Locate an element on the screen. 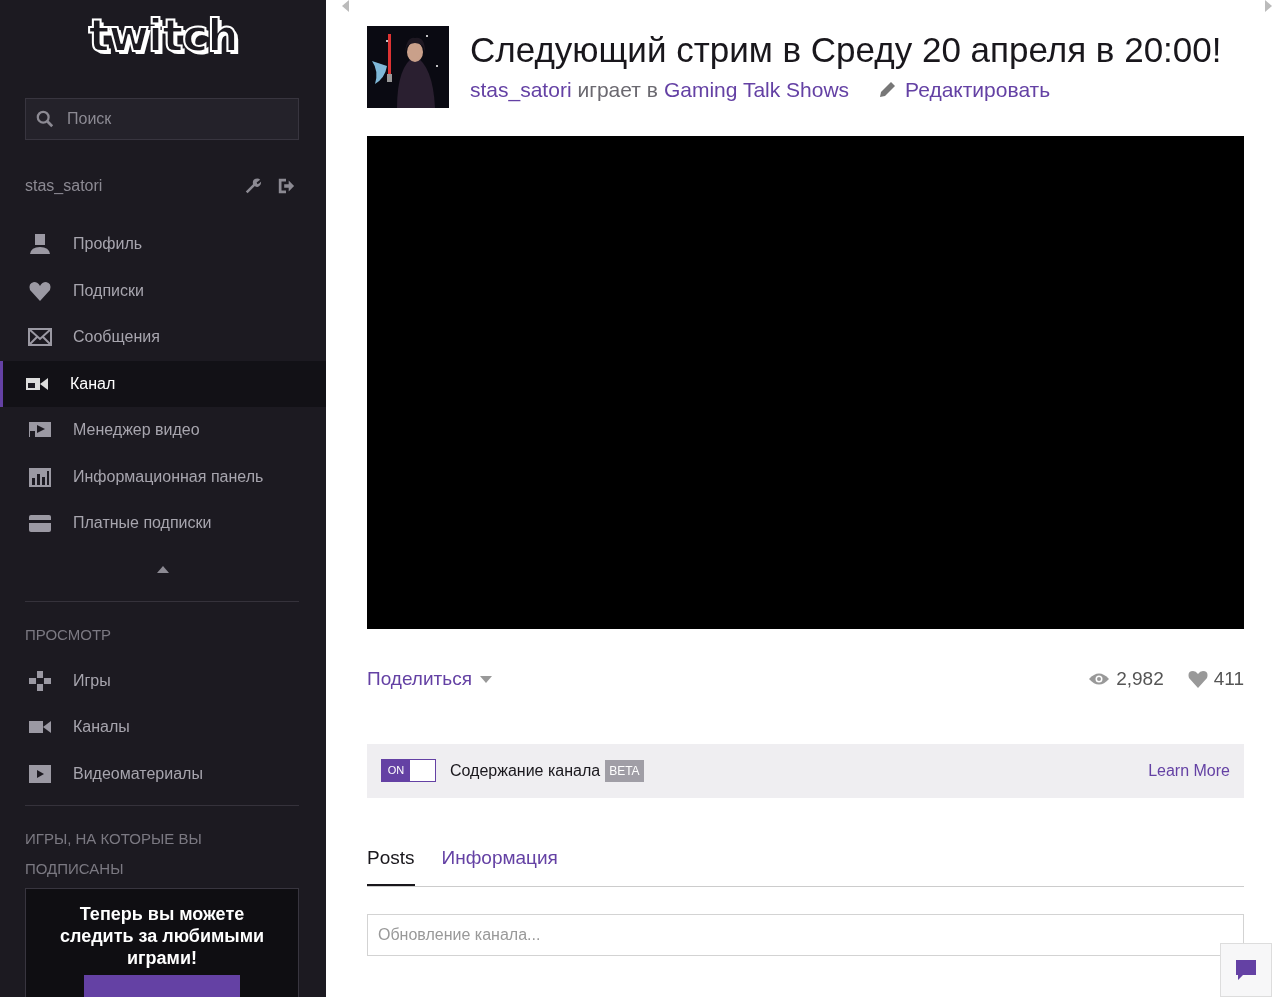  follower-count: 411 is located at coordinates (1228, 679).